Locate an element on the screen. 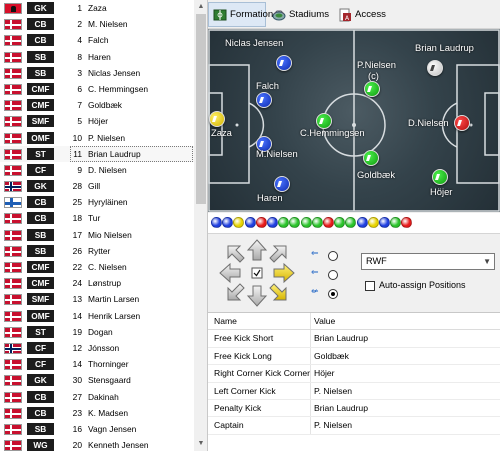  move-down-right-button is located at coordinates (278, 292).